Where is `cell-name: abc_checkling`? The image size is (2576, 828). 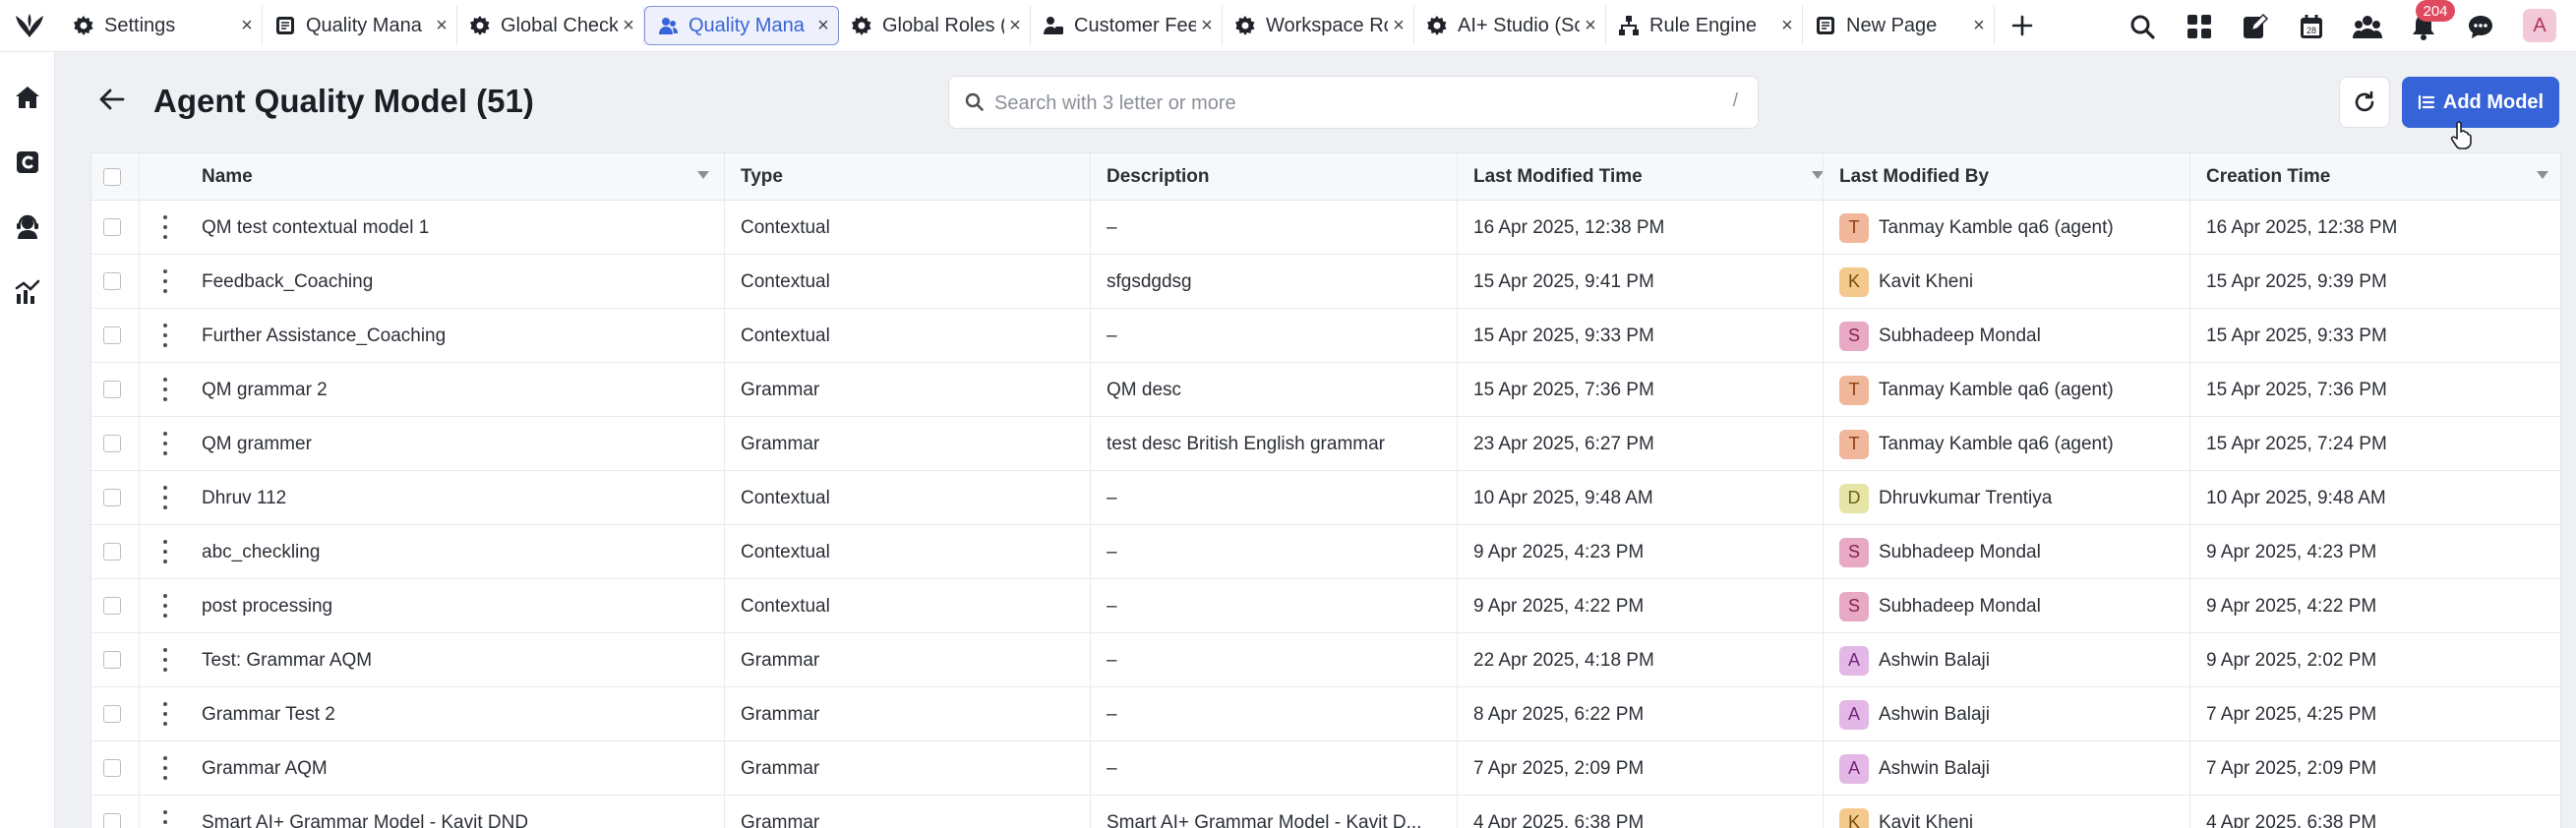
cell-name: abc_checkling is located at coordinates (458, 552).